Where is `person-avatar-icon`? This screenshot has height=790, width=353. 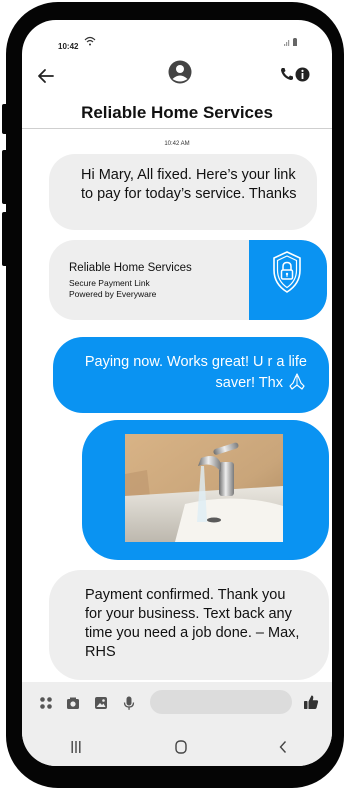
person-avatar-icon is located at coordinates (180, 72).